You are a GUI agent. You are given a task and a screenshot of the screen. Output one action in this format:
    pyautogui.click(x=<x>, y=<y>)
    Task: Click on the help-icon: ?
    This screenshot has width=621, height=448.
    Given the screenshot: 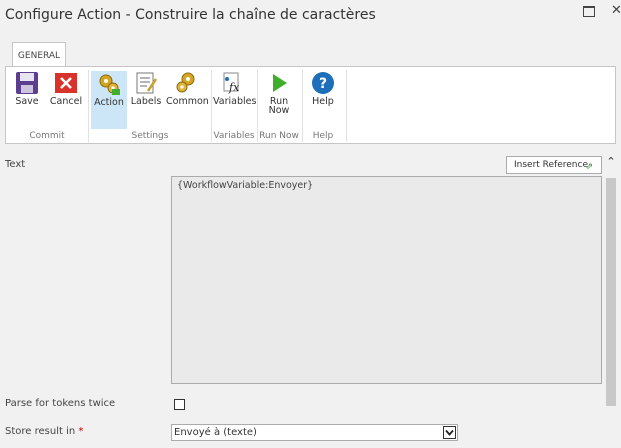 What is the action you would take?
    pyautogui.click(x=323, y=83)
    